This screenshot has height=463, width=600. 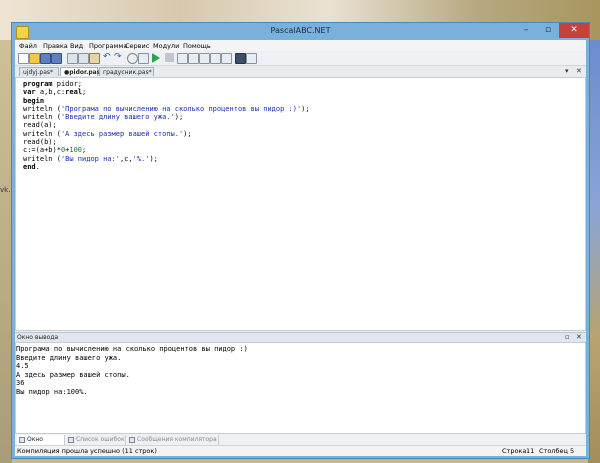 What do you see at coordinates (23, 58) in the screenshot?
I see `new-file-icon` at bounding box center [23, 58].